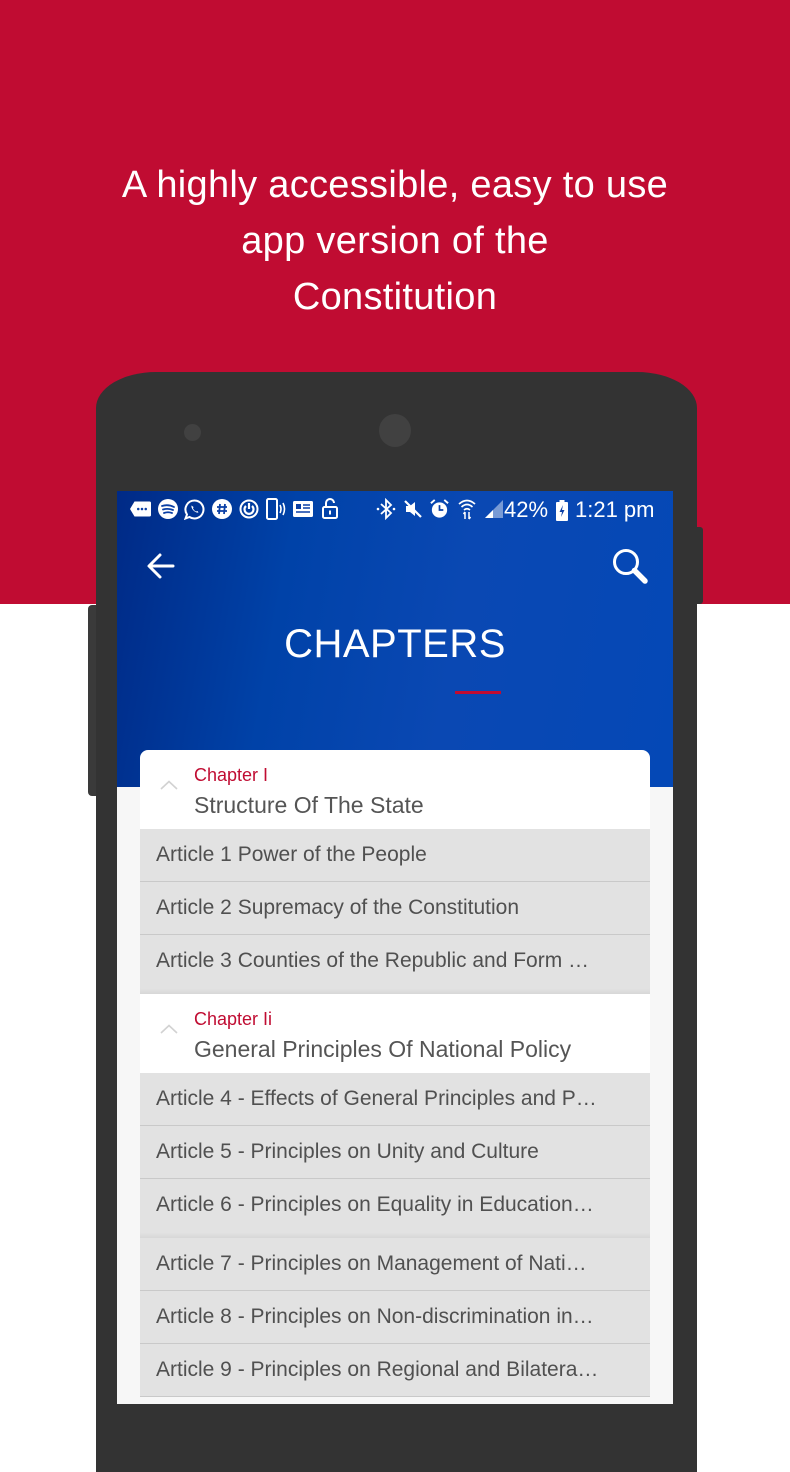 This screenshot has height=1472, width=790. I want to click on chapter-title: General Principles Of National Policy, so click(383, 1049).